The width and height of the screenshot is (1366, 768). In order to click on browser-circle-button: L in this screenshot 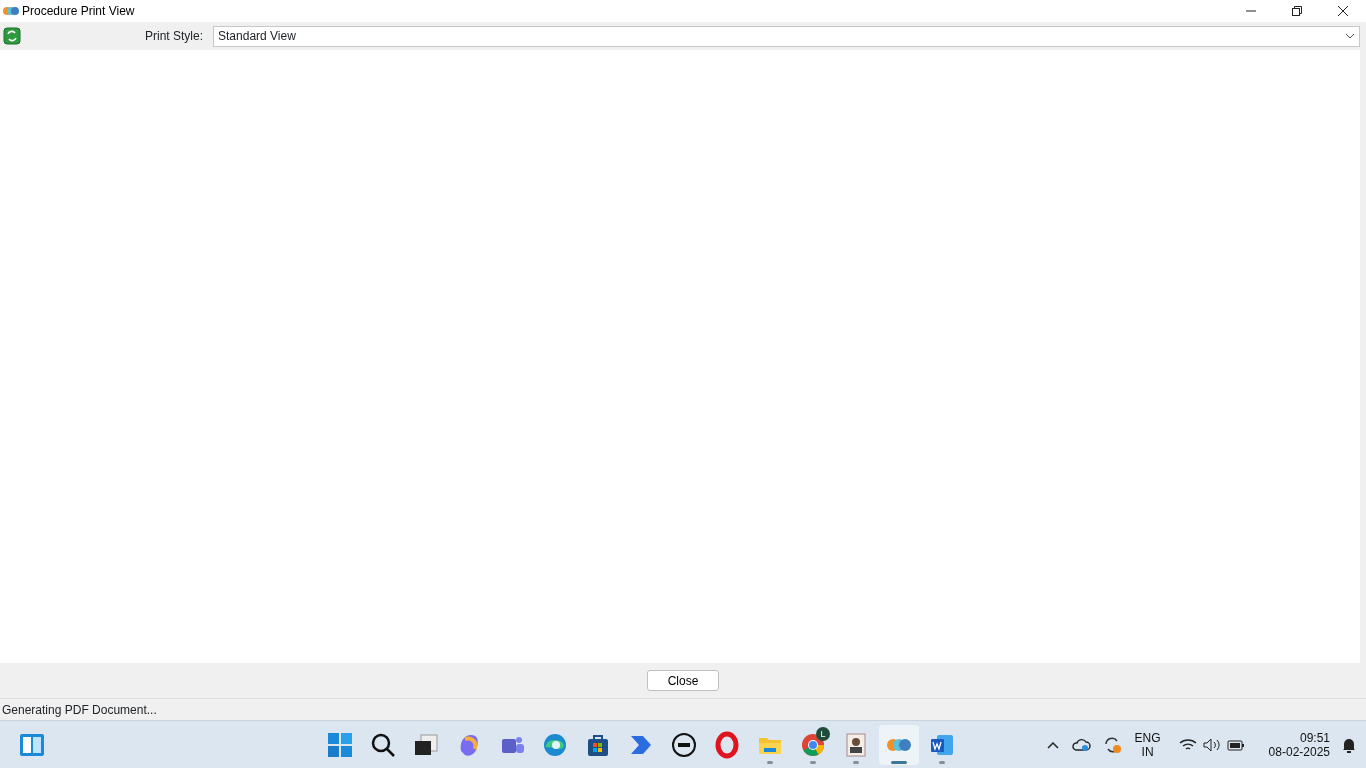, I will do `click(813, 744)`.